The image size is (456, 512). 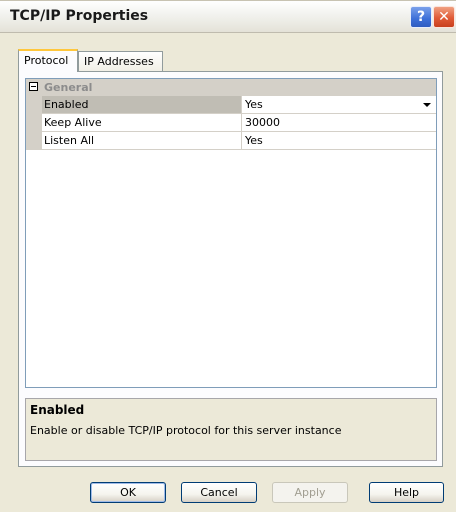 What do you see at coordinates (406, 492) in the screenshot?
I see `help-button: Help` at bounding box center [406, 492].